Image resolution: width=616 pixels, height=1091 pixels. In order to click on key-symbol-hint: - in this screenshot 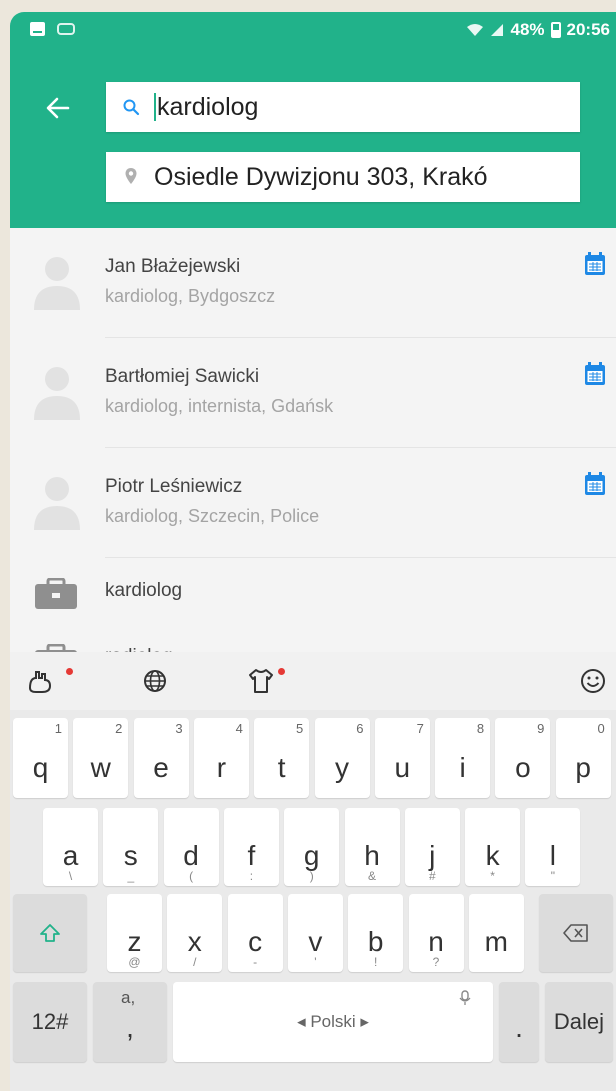, I will do `click(255, 962)`.